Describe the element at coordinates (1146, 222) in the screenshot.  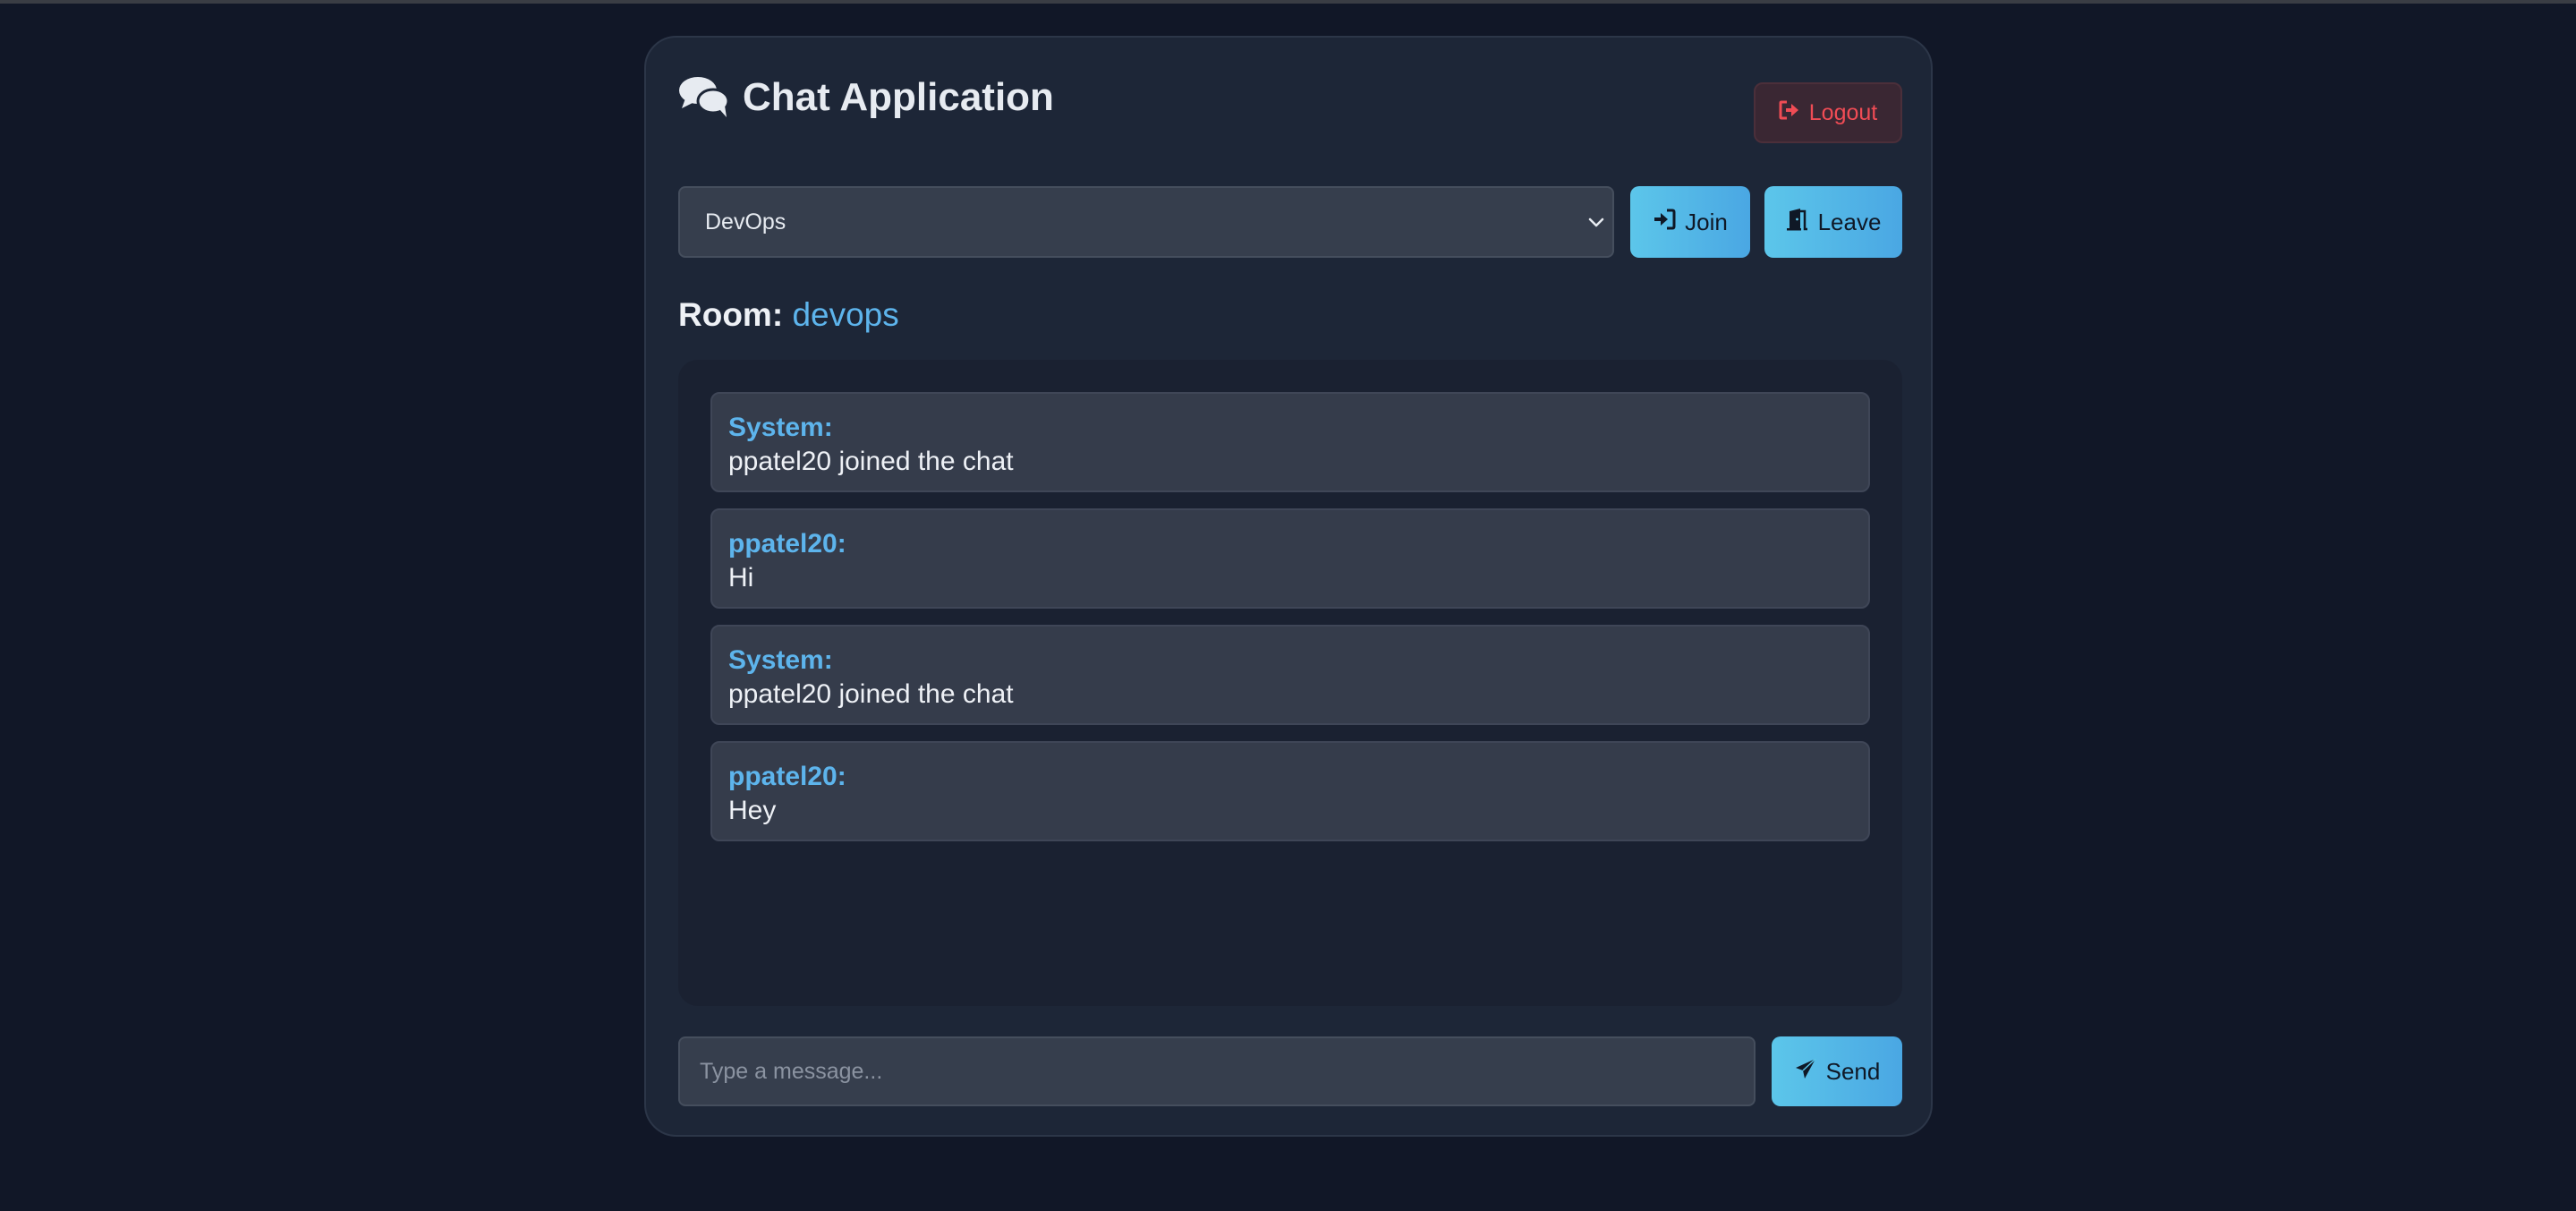
I see `room-select: DevOps` at that location.